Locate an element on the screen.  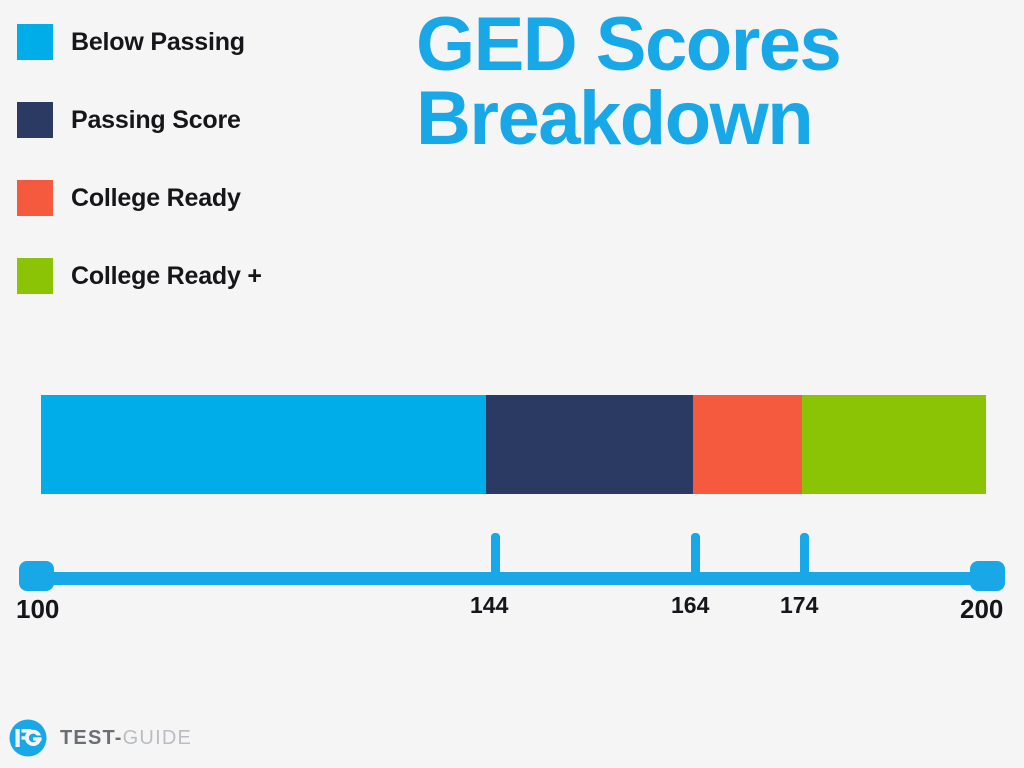
axis-track is located at coordinates (512, 578).